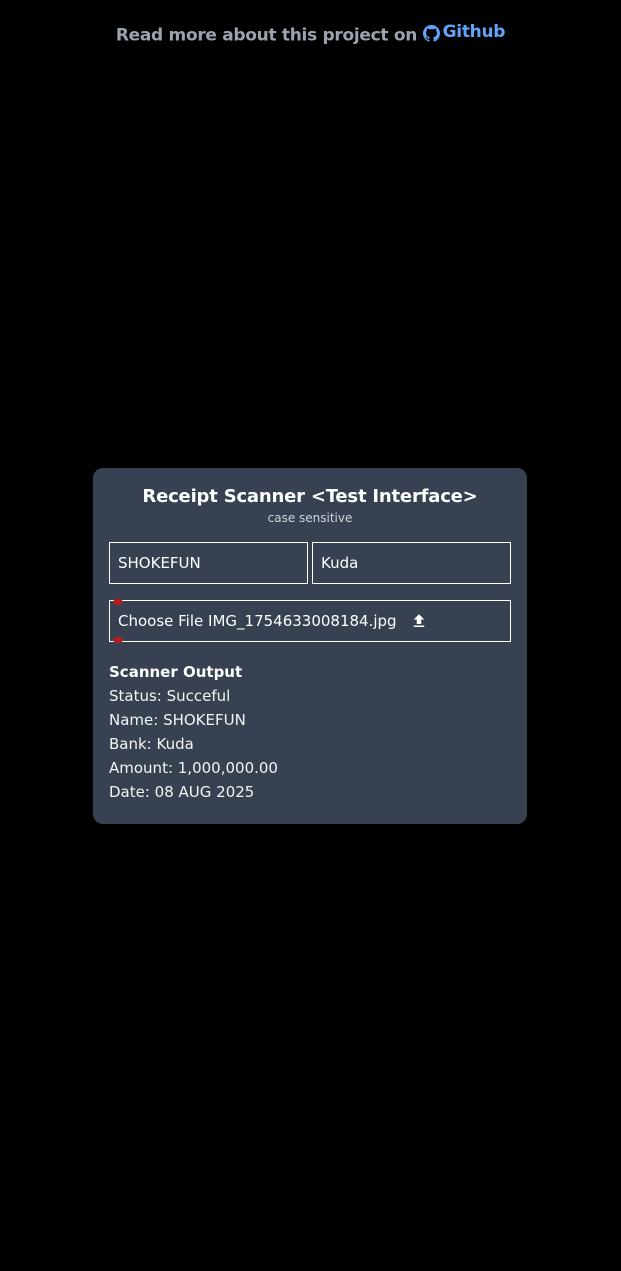 Image resolution: width=621 pixels, height=1271 pixels. Describe the element at coordinates (419, 621) in the screenshot. I see `upload-icon` at that location.